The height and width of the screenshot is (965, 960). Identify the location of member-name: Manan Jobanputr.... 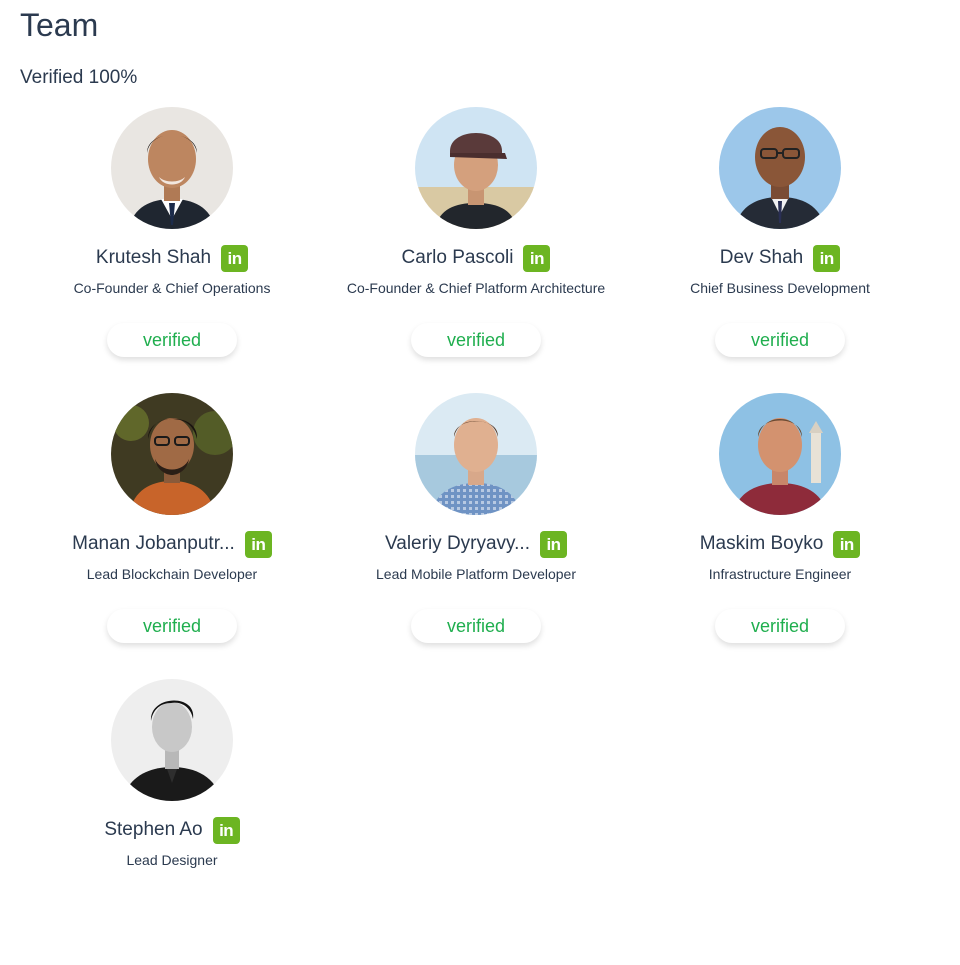
(153, 543).